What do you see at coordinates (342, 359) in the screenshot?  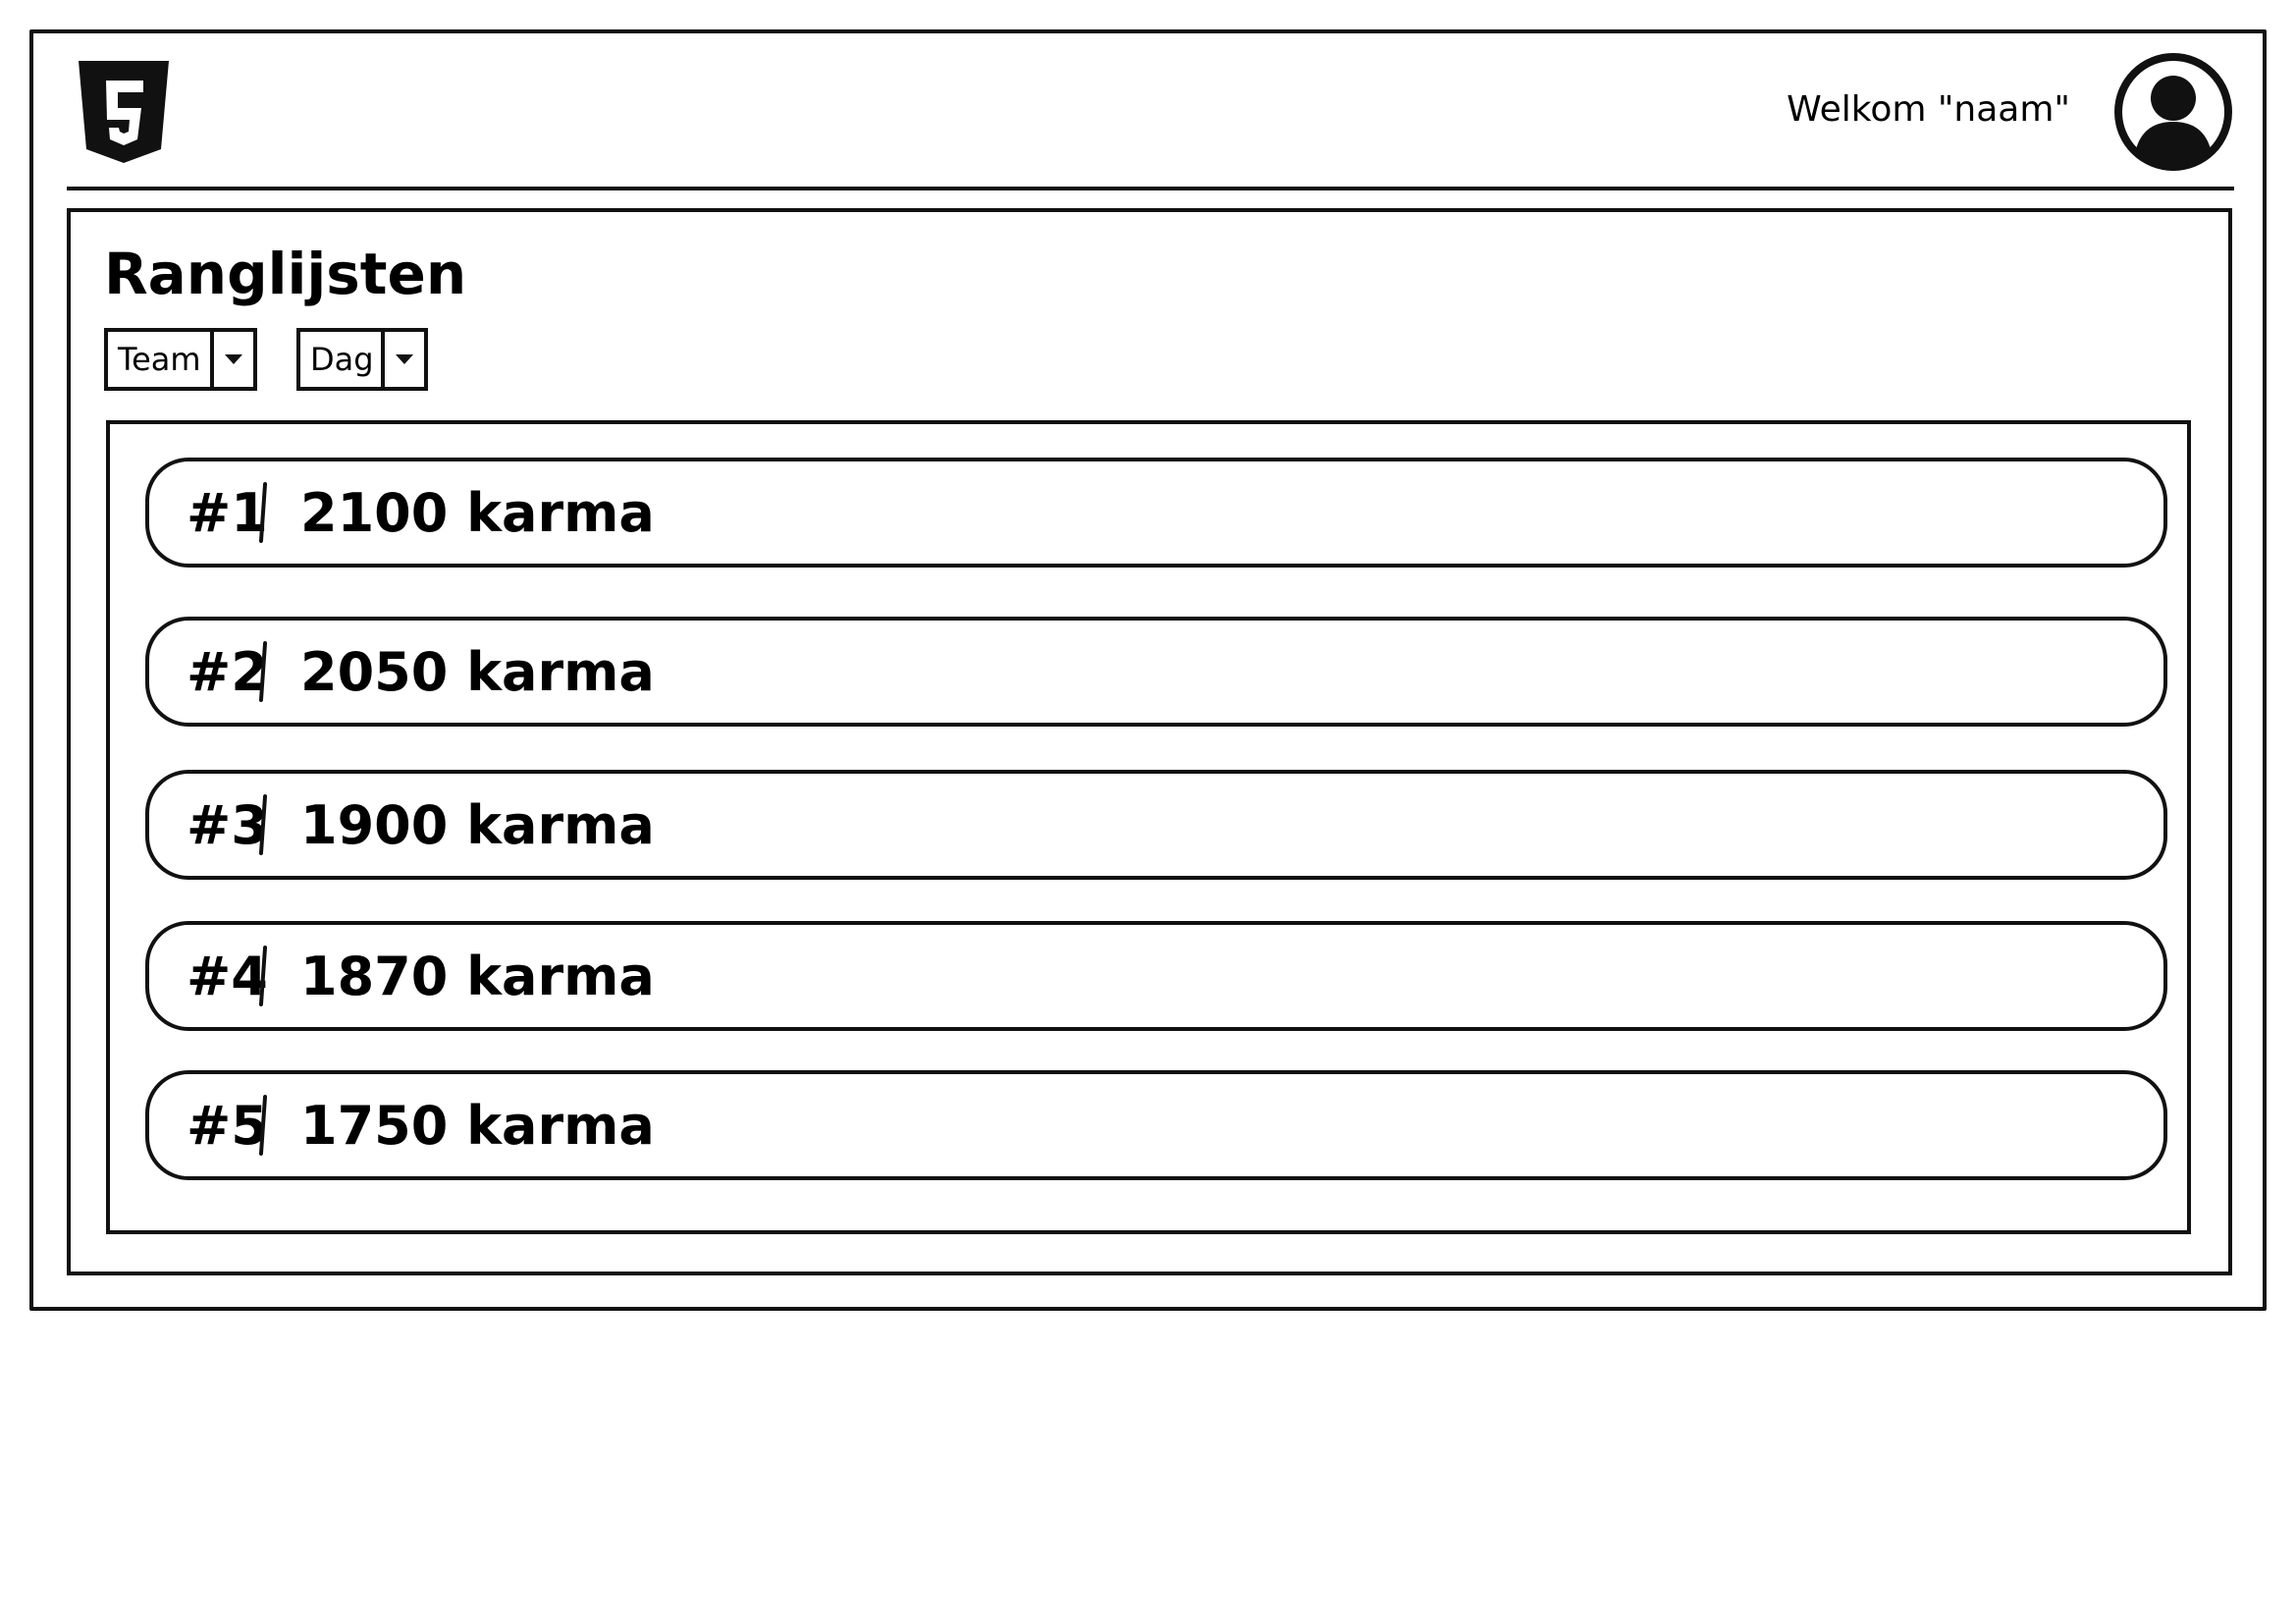 I see `period-select-value: Dag` at bounding box center [342, 359].